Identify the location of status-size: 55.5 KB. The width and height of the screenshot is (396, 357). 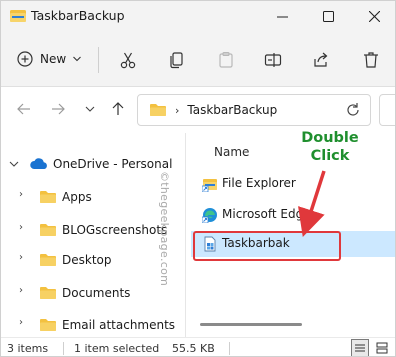
(193, 348).